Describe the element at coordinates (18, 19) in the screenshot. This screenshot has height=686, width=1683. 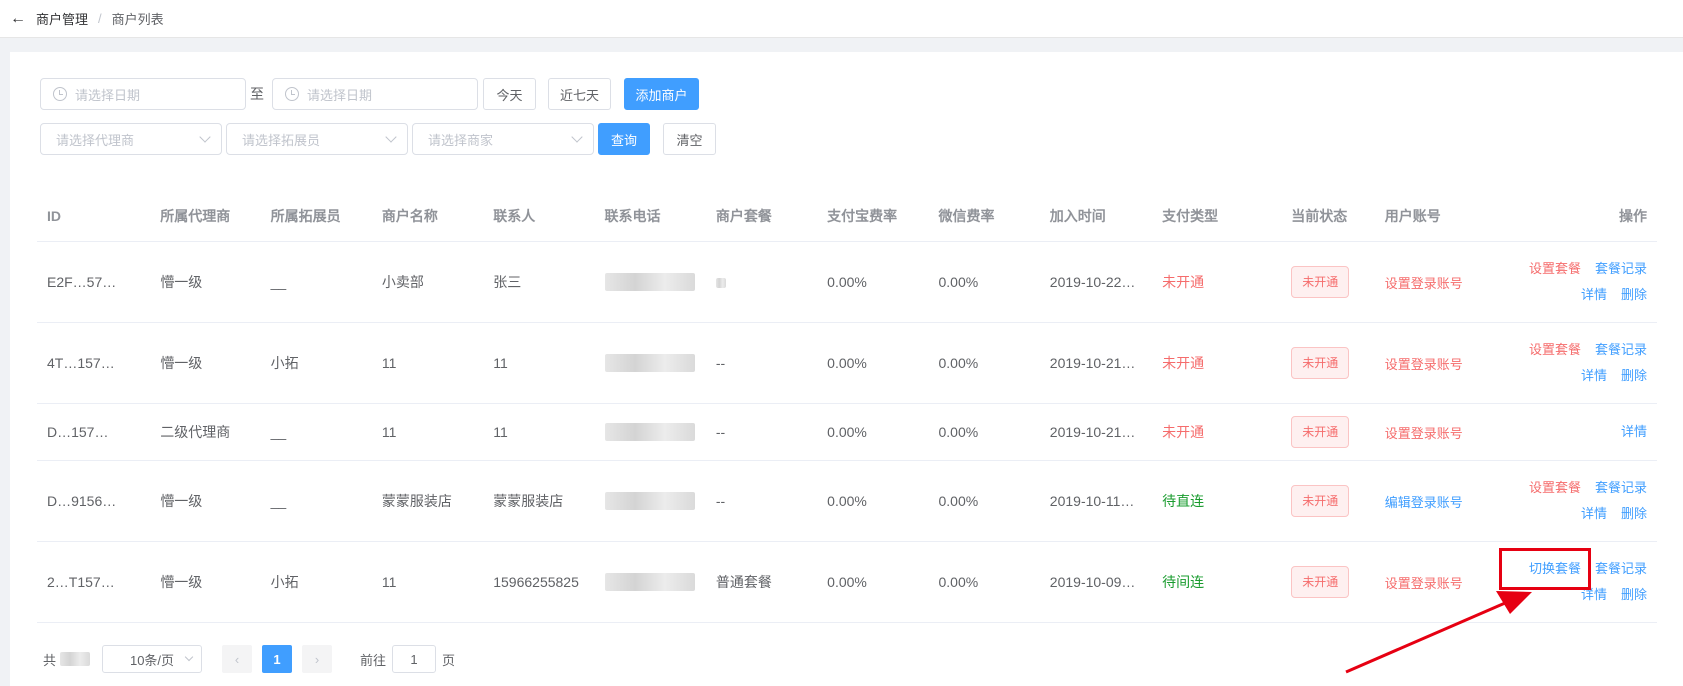
I see `back-arrow-icon: ←` at that location.